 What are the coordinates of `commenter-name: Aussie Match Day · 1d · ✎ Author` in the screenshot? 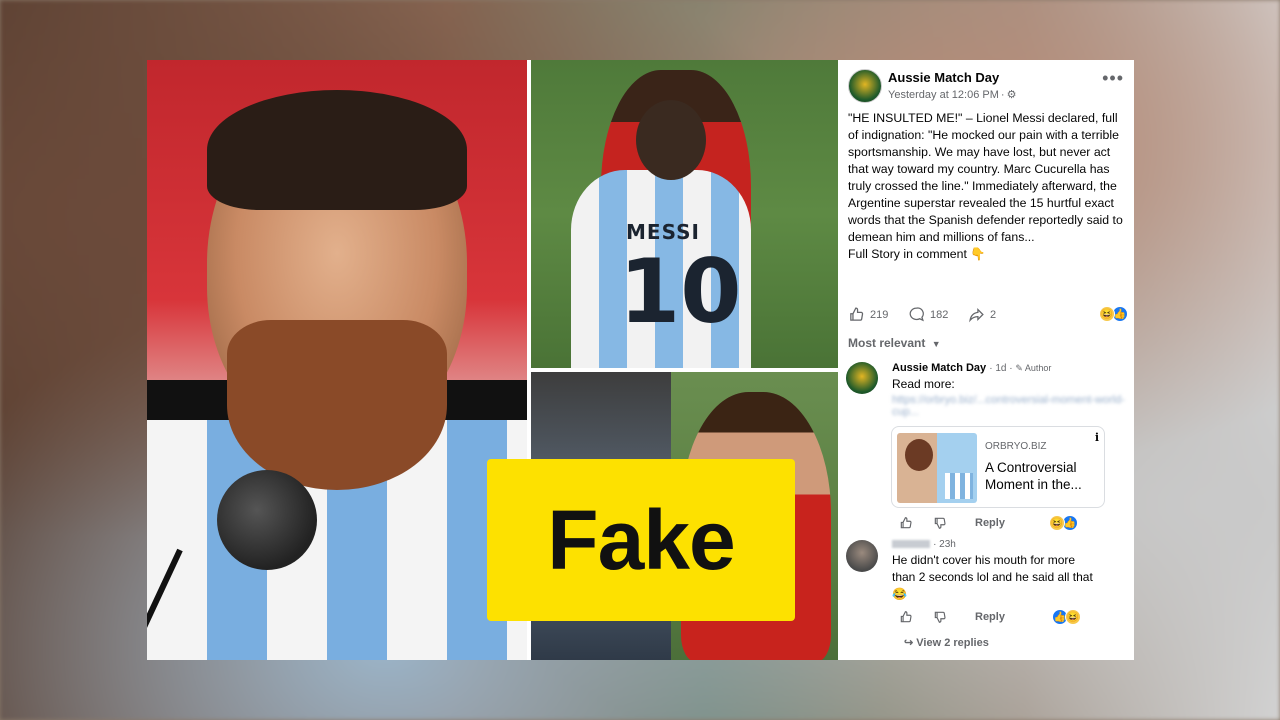 It's located at (971, 368).